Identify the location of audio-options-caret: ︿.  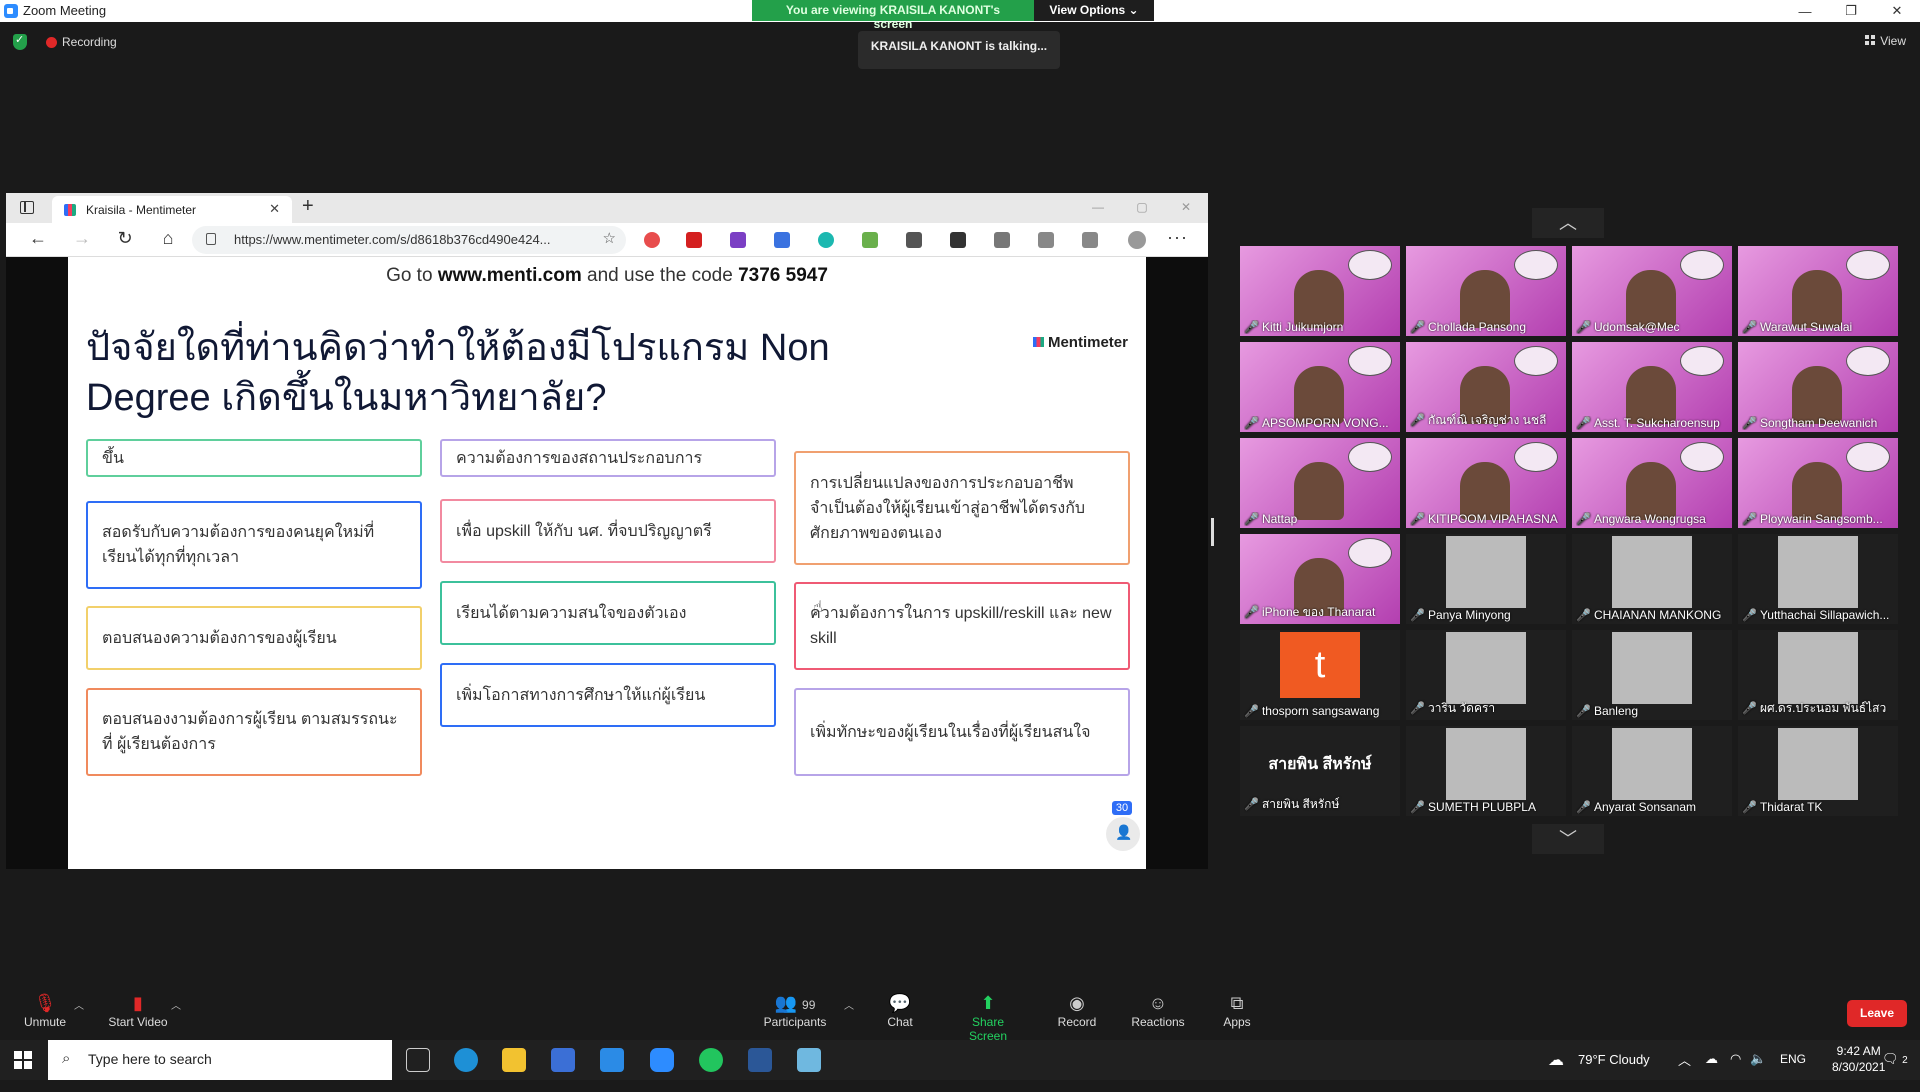
(79, 1004).